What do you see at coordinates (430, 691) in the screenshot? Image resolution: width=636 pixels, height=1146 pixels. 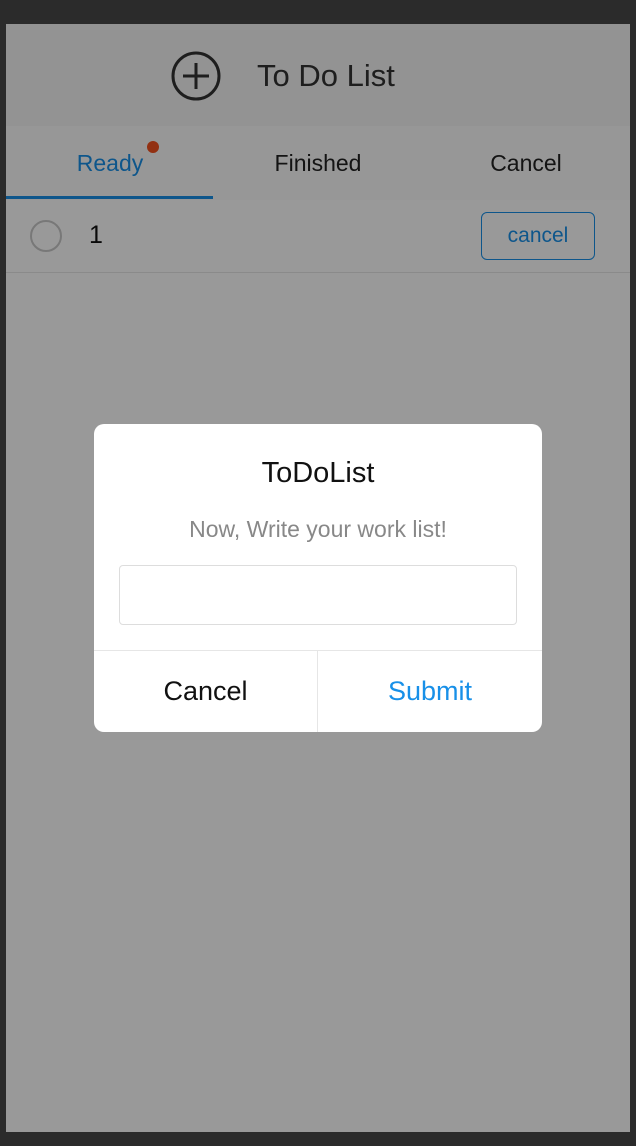 I see `dialog-submit-button: Submit` at bounding box center [430, 691].